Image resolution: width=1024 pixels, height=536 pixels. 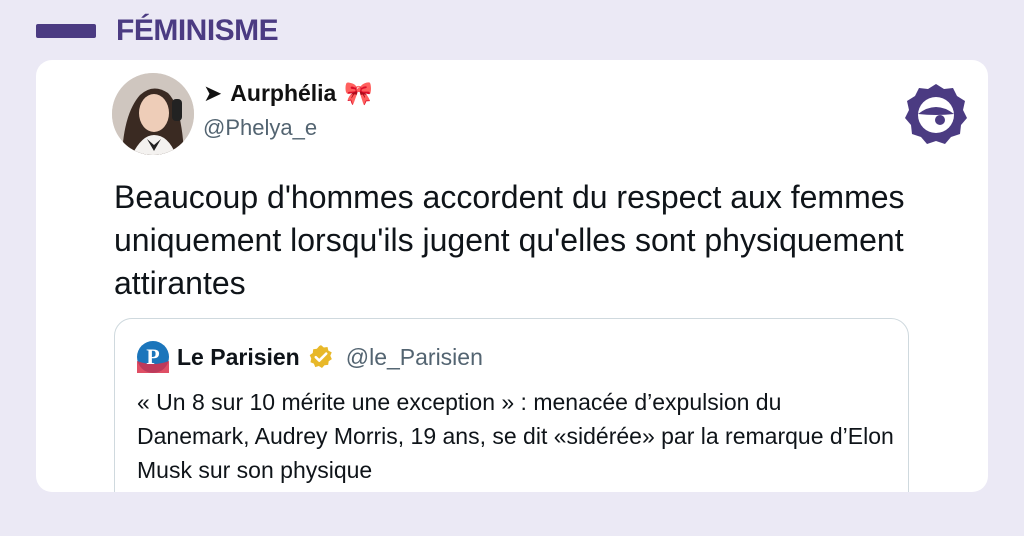 I want to click on le-parisien-avatar-letter: P, so click(x=152, y=356).